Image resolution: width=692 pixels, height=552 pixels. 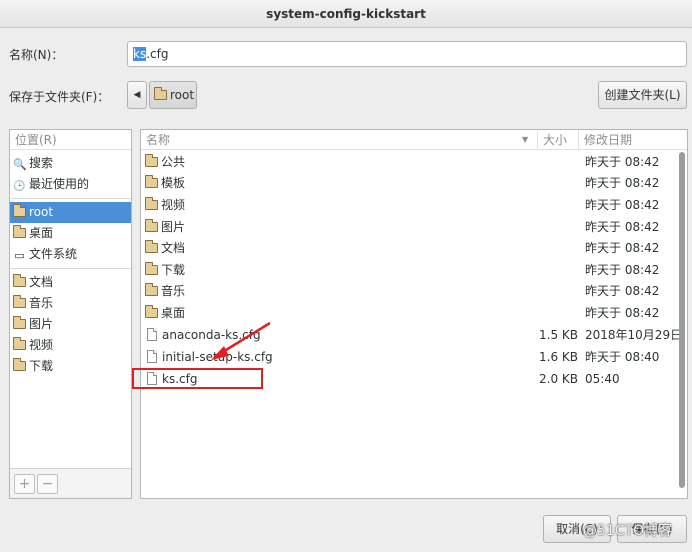 I want to click on red-arrow-annotation, so click(x=241, y=340).